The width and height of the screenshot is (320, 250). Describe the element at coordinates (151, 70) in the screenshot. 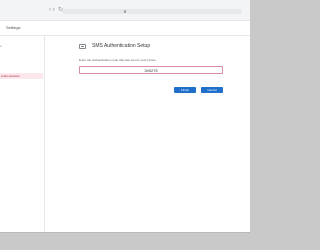

I see `authentication-code-input` at that location.